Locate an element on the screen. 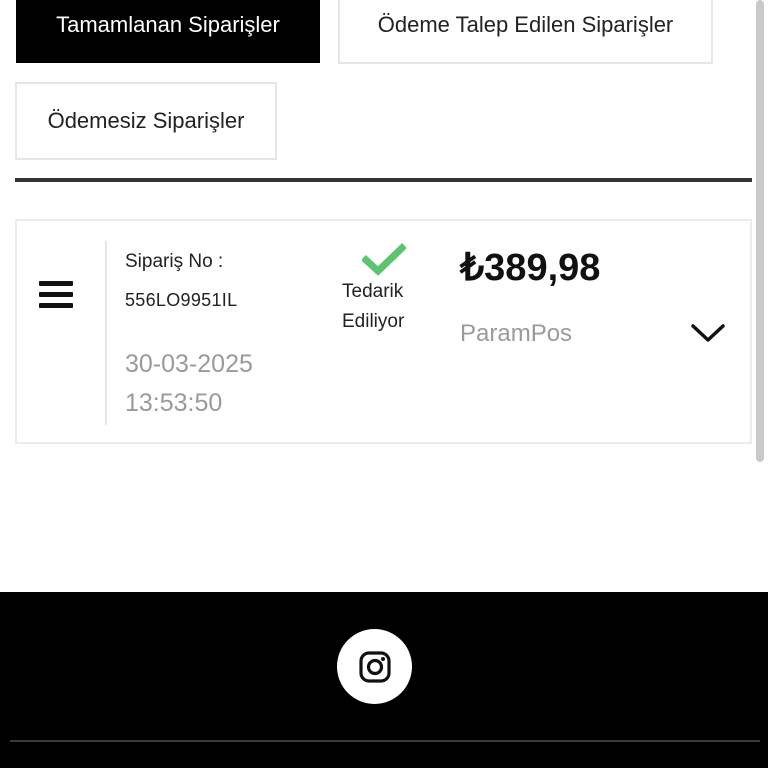 This screenshot has width=768, height=768. order-number: 556LO9951IL is located at coordinates (181, 300).